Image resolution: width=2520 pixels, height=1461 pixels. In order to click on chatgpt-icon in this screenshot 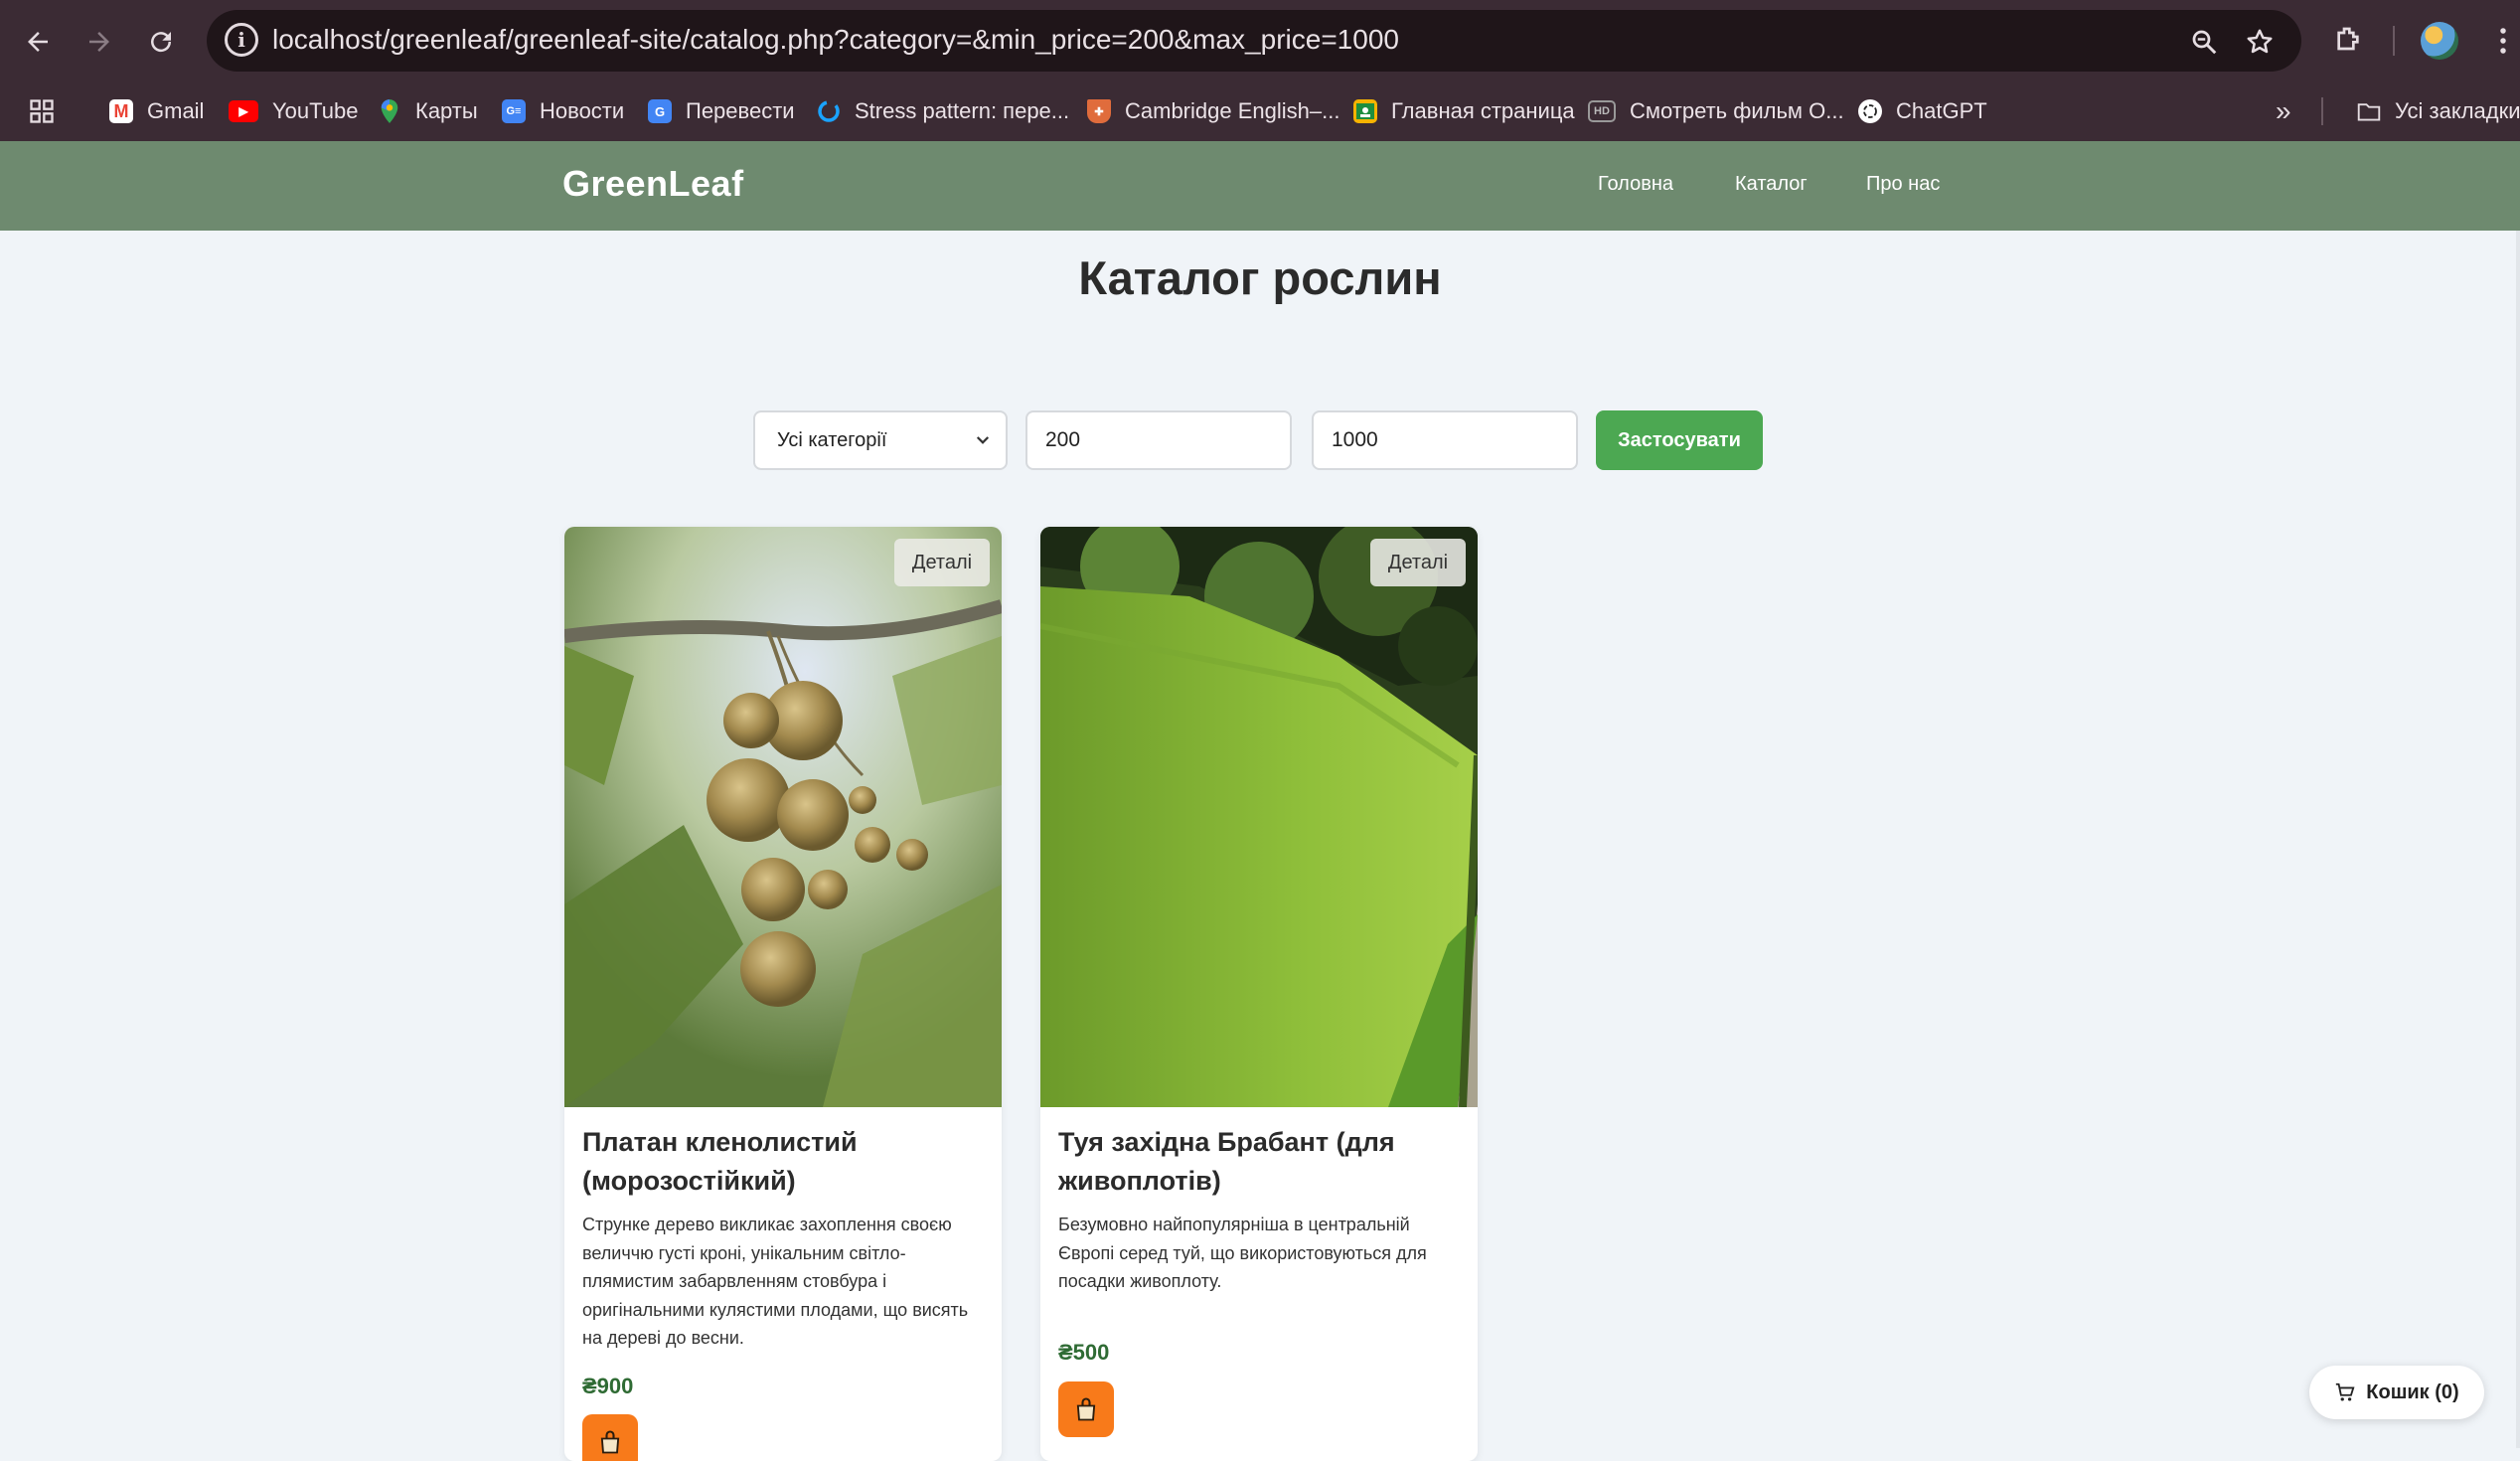, I will do `click(1870, 111)`.